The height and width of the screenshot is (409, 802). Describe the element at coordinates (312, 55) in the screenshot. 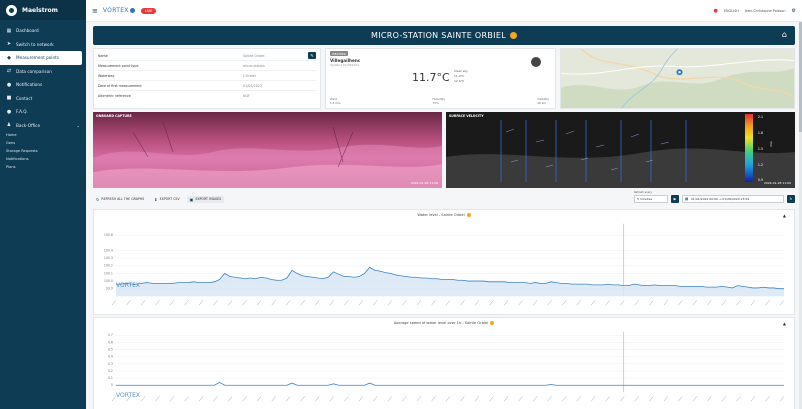

I see `edit-pencil-icon: ✎` at that location.